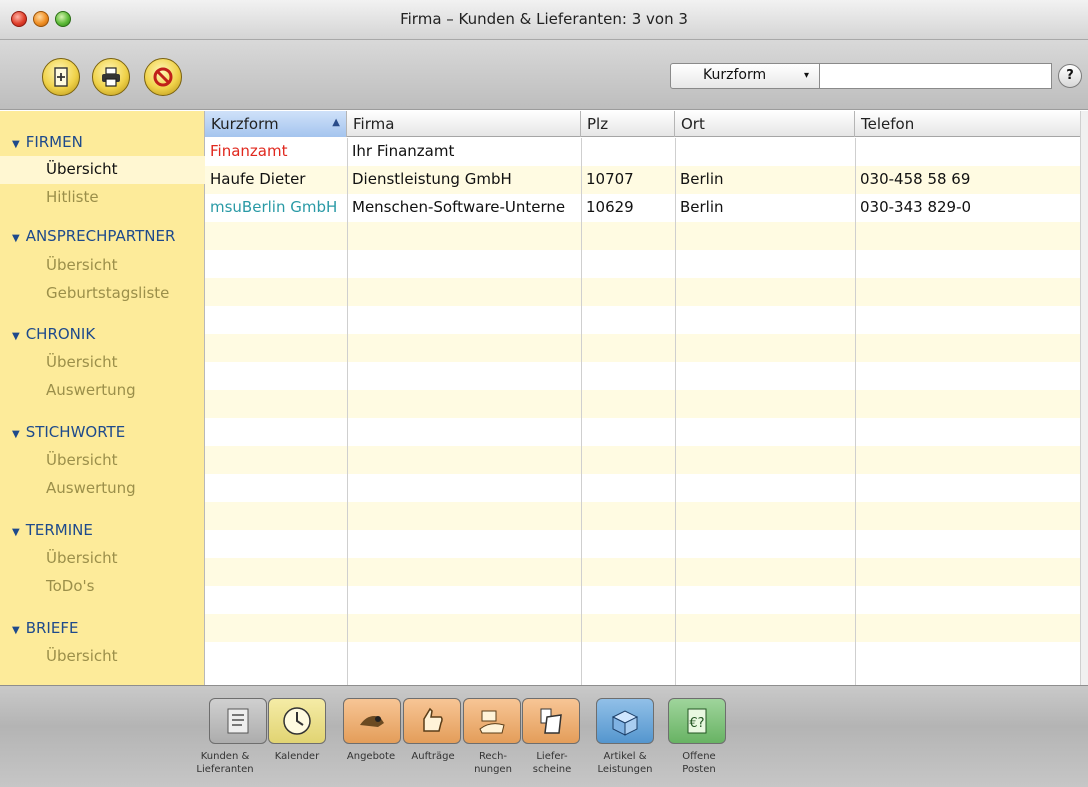  I want to click on print-button, so click(111, 77).